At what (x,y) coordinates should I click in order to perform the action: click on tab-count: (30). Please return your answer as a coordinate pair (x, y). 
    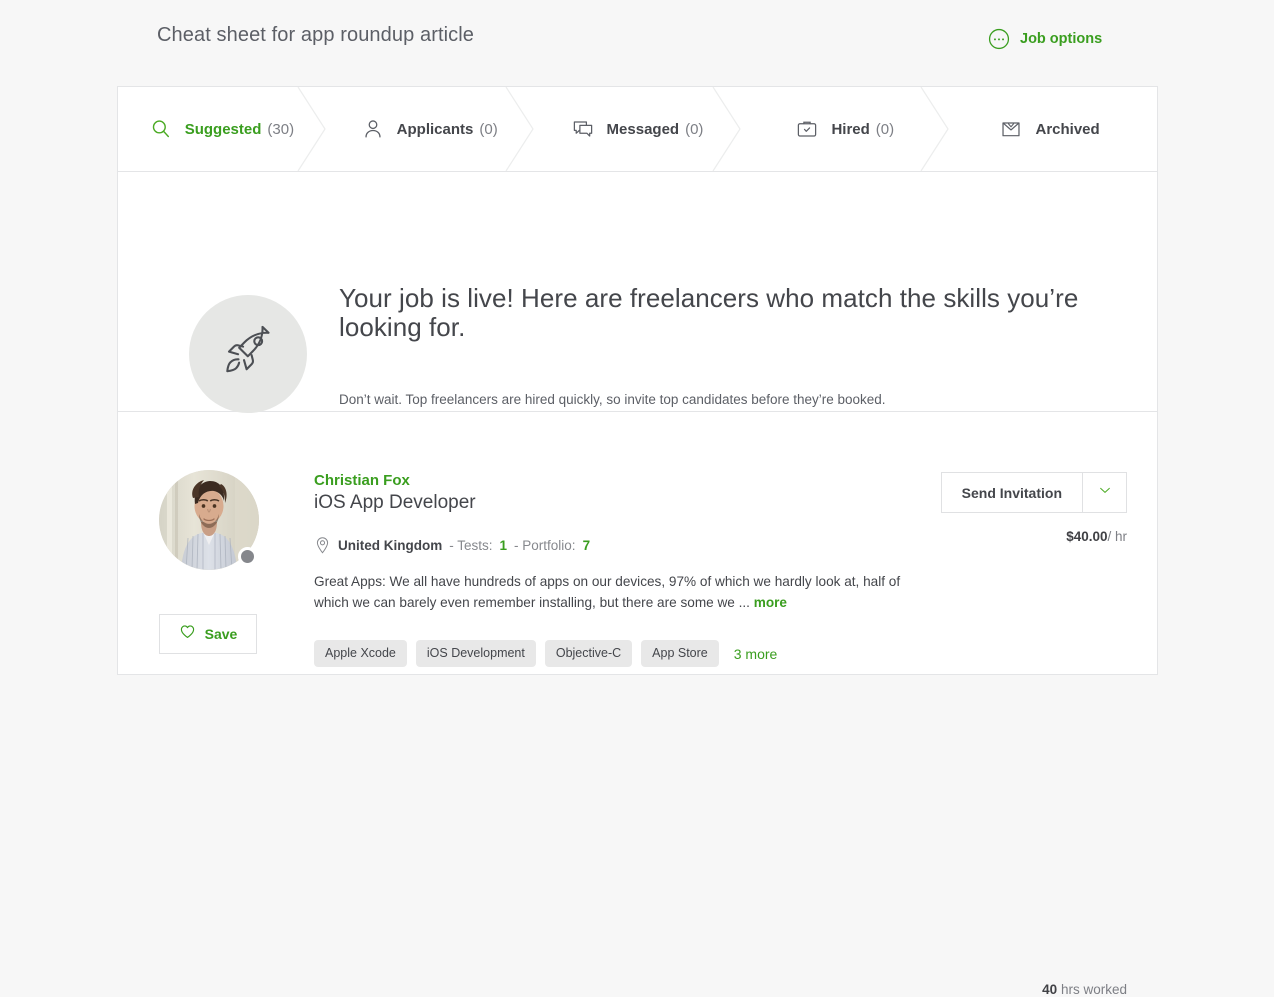
    Looking at the image, I should click on (281, 129).